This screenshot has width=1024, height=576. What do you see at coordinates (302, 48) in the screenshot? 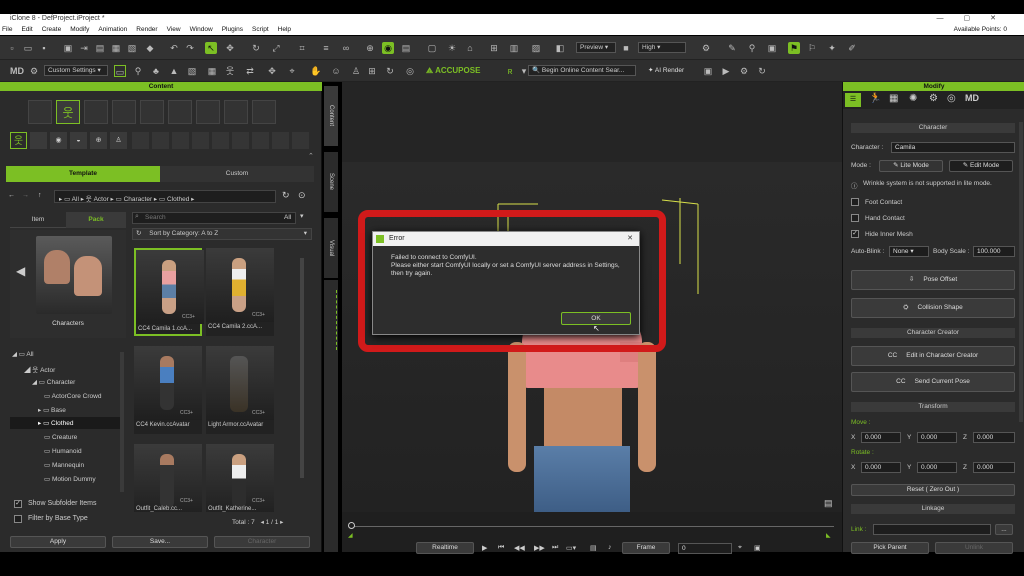
I see `snap-icon: ⌗` at bounding box center [302, 48].